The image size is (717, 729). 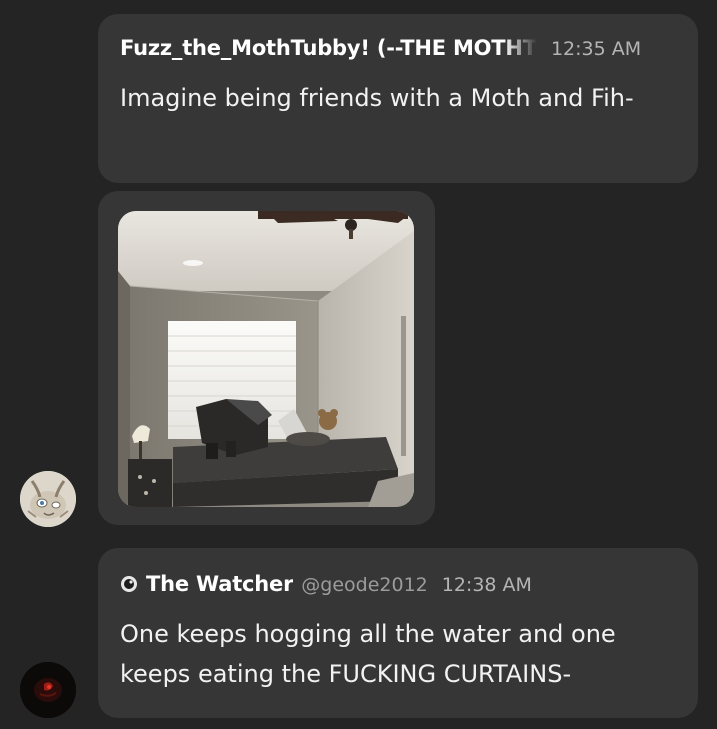 I want to click on username: Fuzz_the_MothTubby! (--THE MOTHT, so click(x=328, y=48).